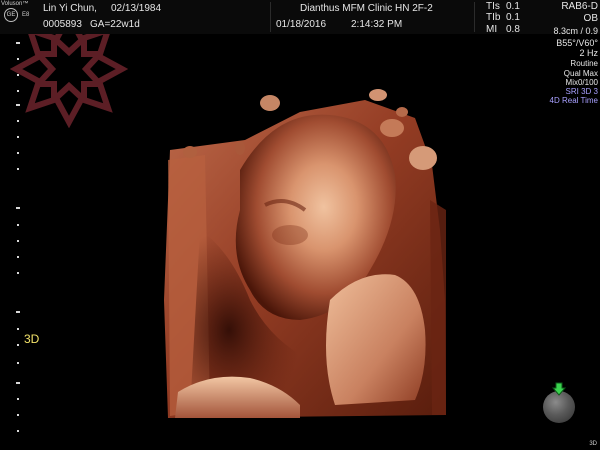  I want to click on brand-label: Voluson™, so click(15, 4).